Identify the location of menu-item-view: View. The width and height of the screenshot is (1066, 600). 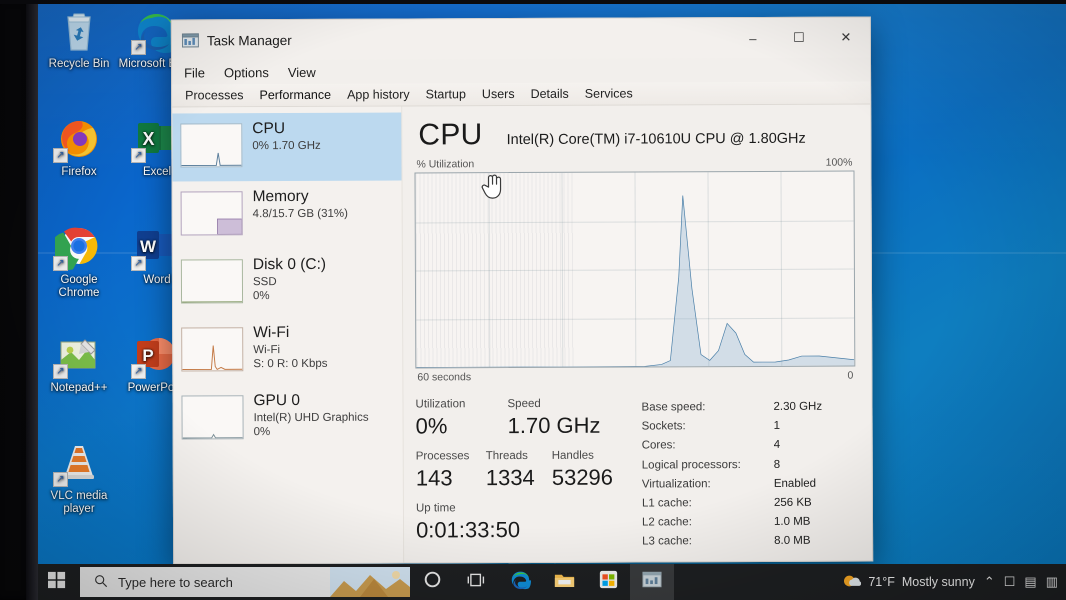
(302, 71).